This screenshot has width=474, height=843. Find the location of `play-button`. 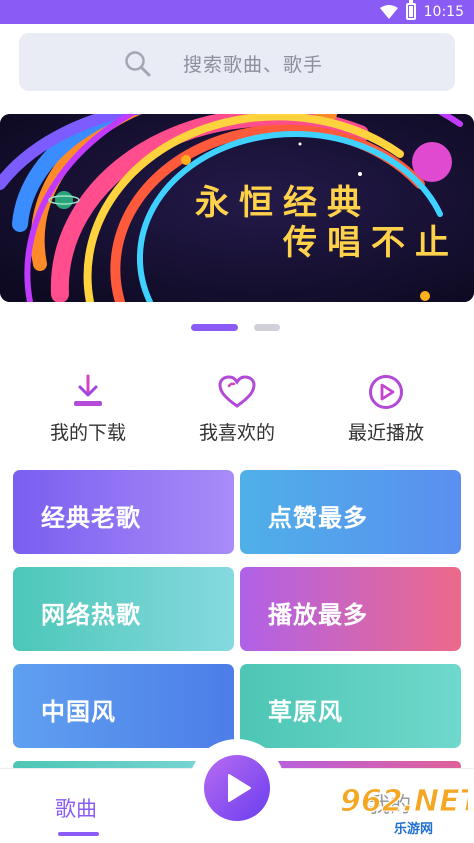

play-button is located at coordinates (237, 788).